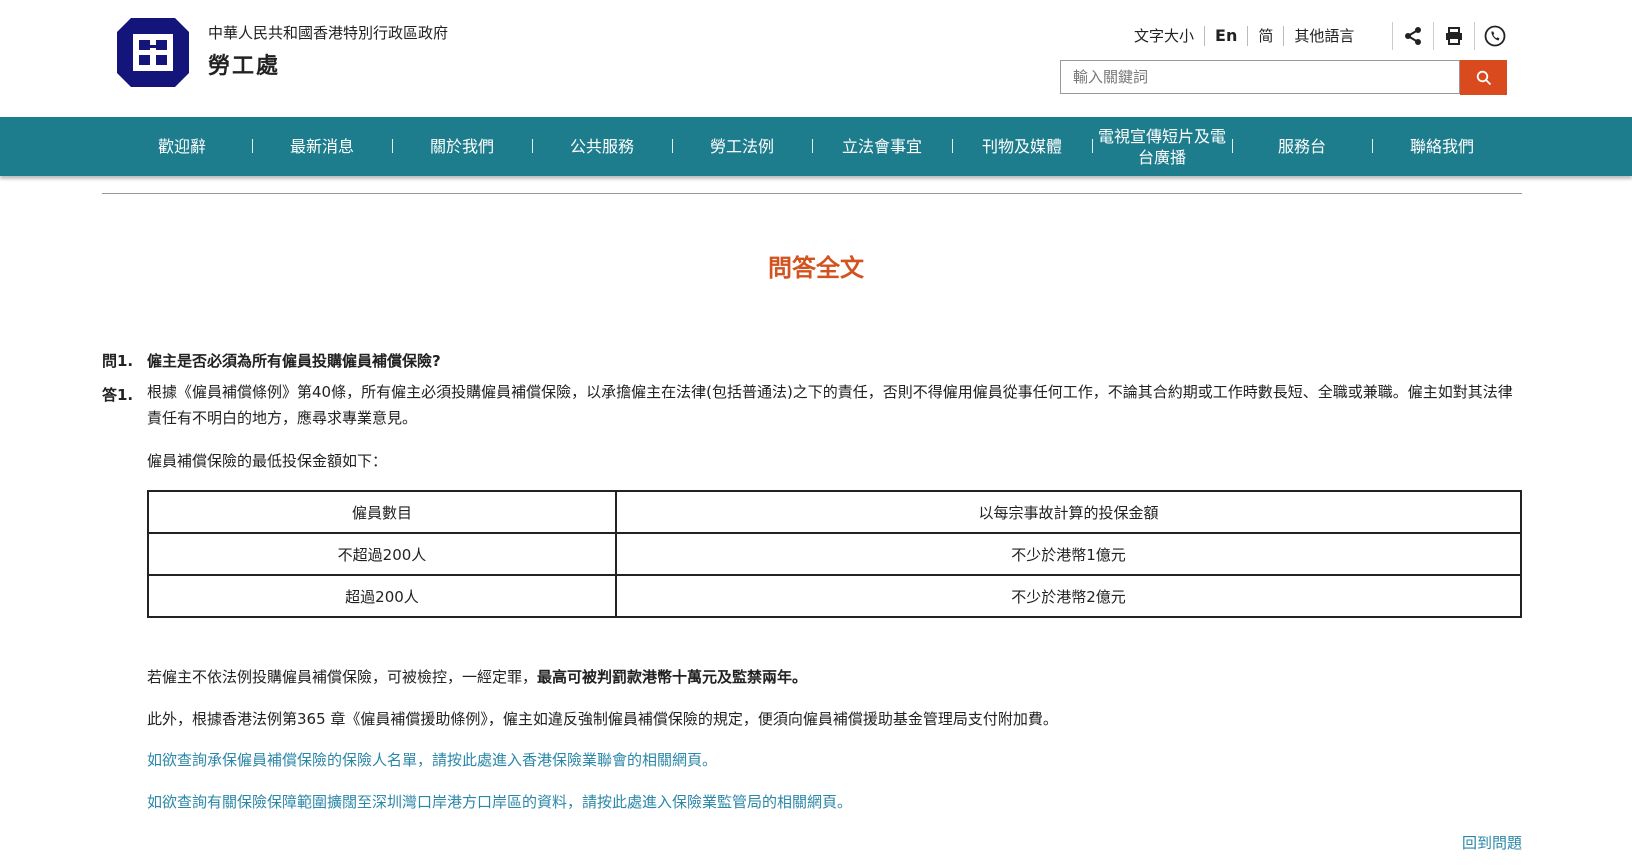 This screenshot has width=1632, height=867. Describe the element at coordinates (1492, 842) in the screenshot. I see `back-to-questions-link: 回到問題` at that location.